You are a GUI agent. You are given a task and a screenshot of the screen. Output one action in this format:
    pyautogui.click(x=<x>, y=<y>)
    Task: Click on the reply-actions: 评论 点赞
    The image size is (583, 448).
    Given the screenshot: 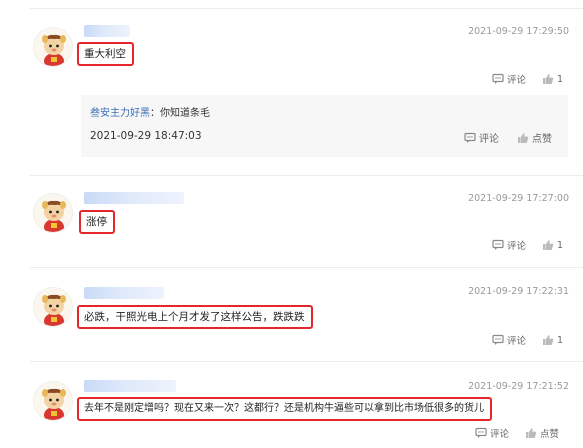 What is the action you would take?
    pyautogui.click(x=508, y=137)
    